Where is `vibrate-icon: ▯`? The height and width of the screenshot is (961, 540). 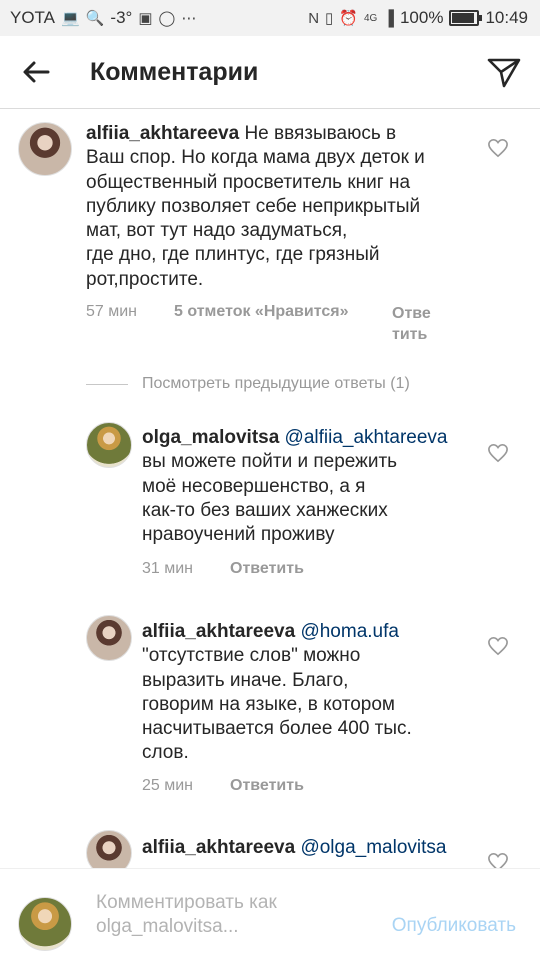 vibrate-icon: ▯ is located at coordinates (329, 18).